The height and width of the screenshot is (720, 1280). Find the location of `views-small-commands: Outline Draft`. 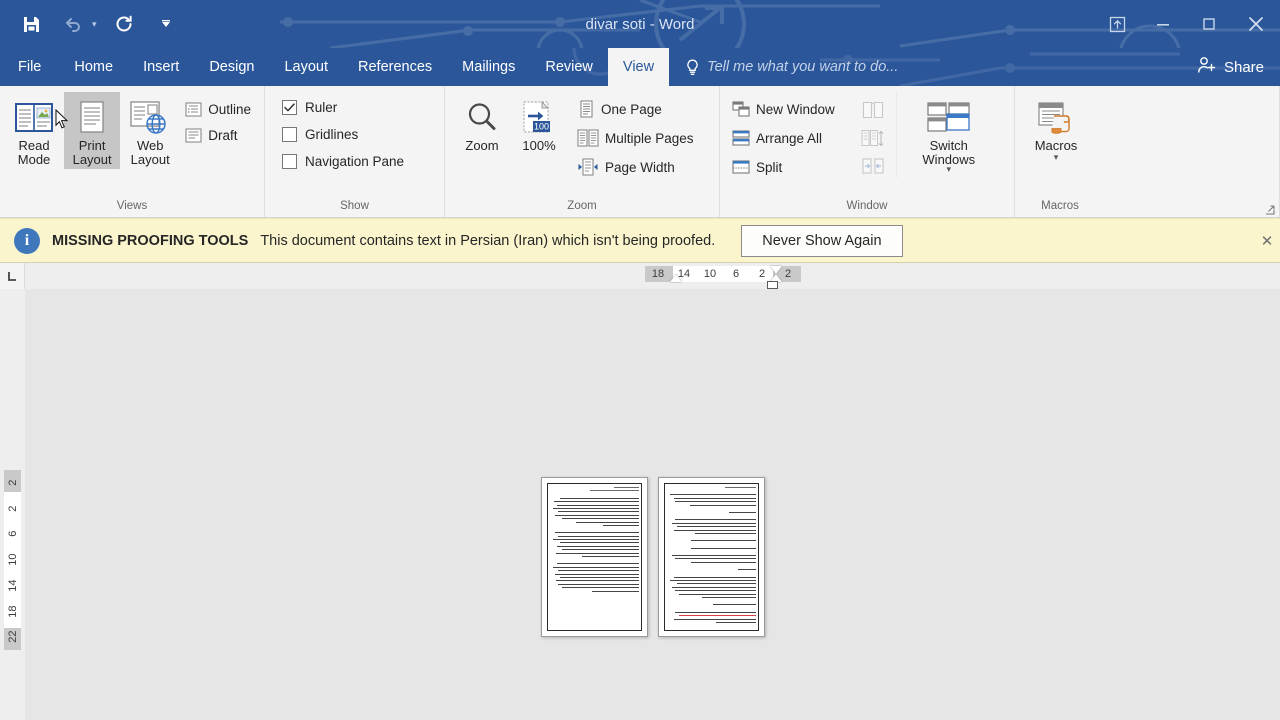

views-small-commands: Outline Draft is located at coordinates (219, 119).